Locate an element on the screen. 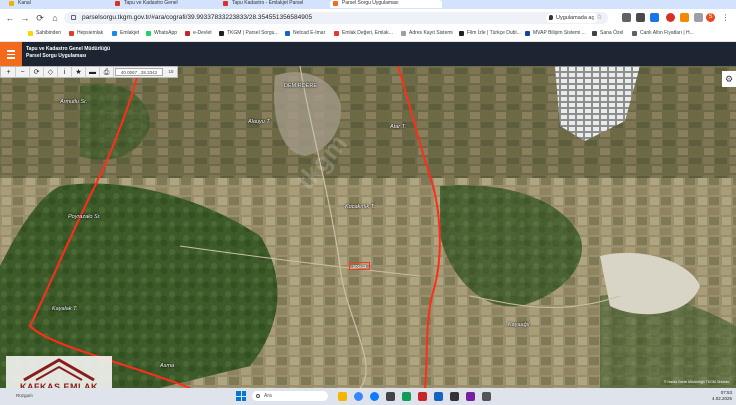 Image resolution: width=736 pixels, height=405 pixels. file-explorer-icon is located at coordinates (342, 396).